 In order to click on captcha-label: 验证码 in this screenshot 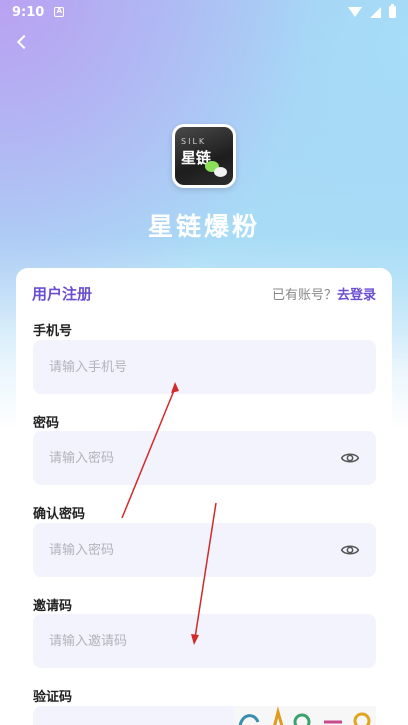, I will do `click(53, 697)`.